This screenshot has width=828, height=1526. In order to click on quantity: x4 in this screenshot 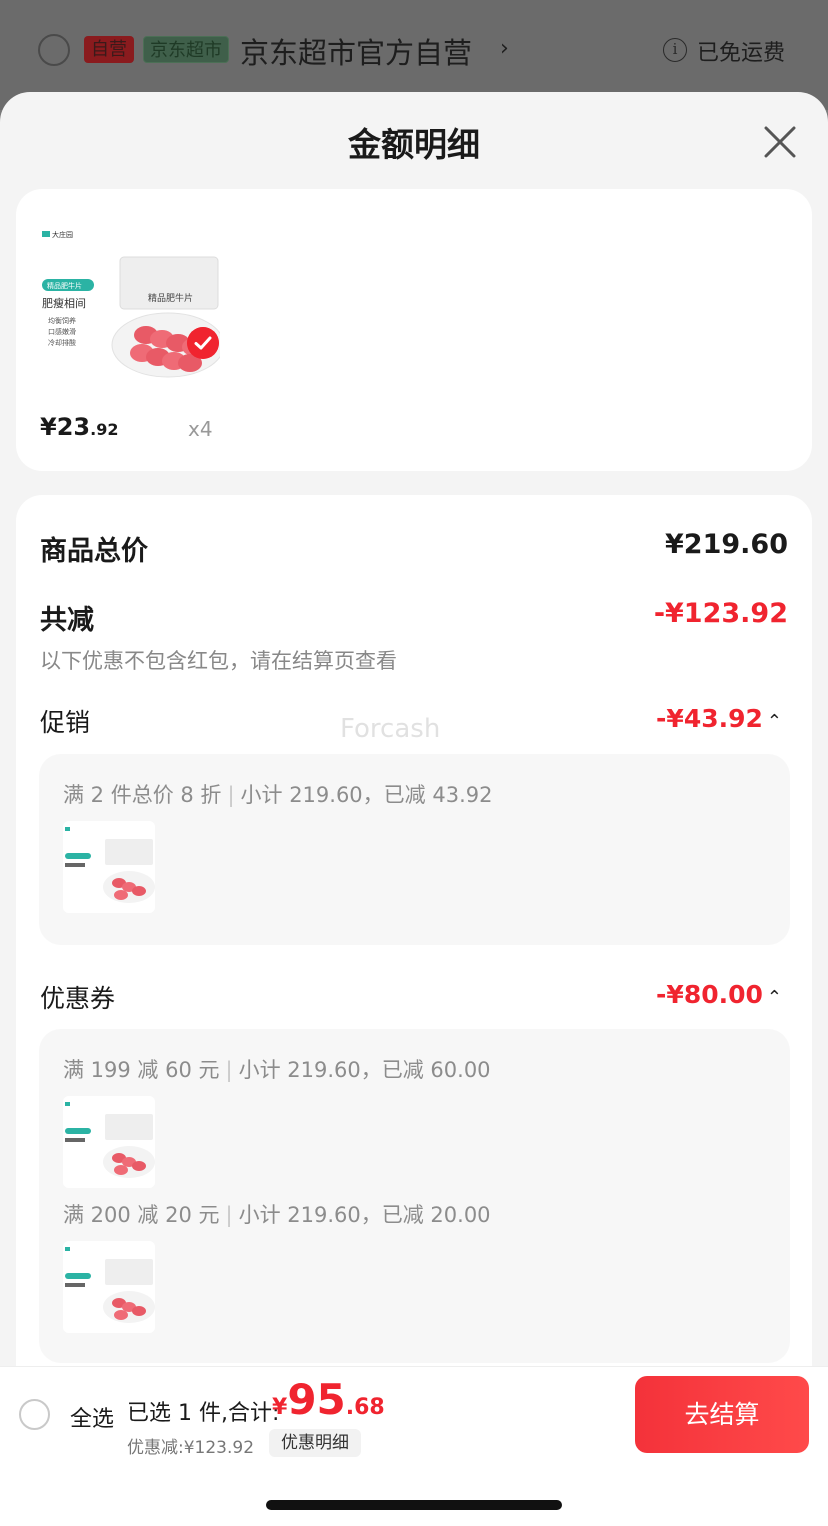, I will do `click(200, 429)`.